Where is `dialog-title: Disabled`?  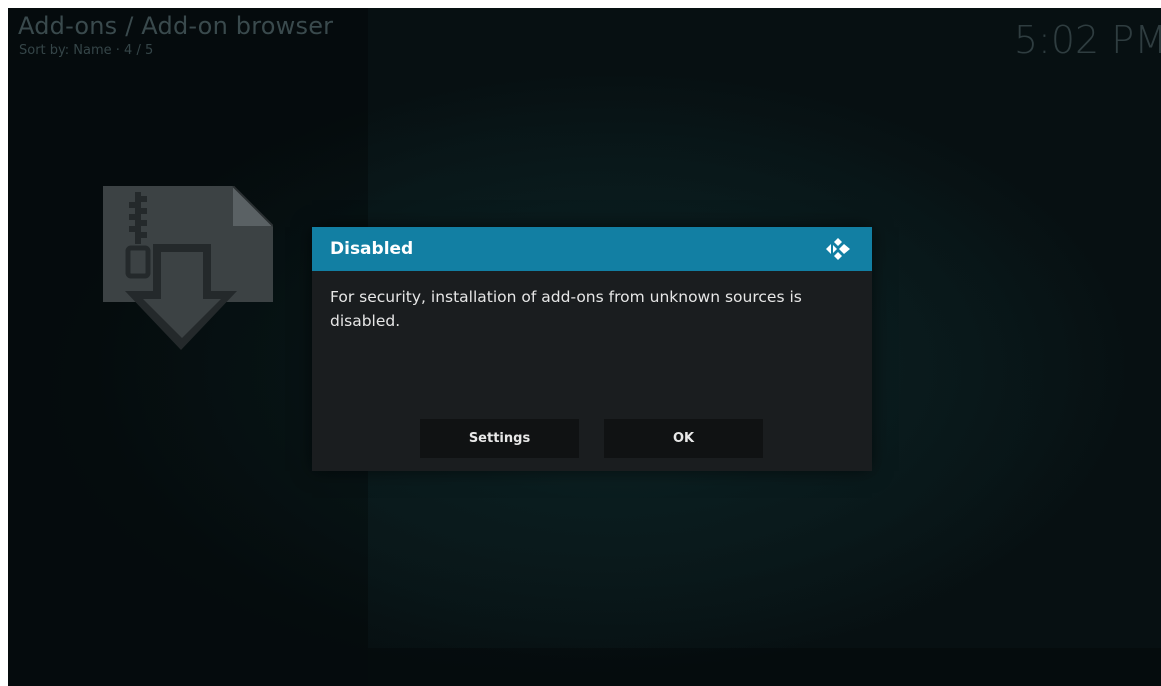 dialog-title: Disabled is located at coordinates (372, 249).